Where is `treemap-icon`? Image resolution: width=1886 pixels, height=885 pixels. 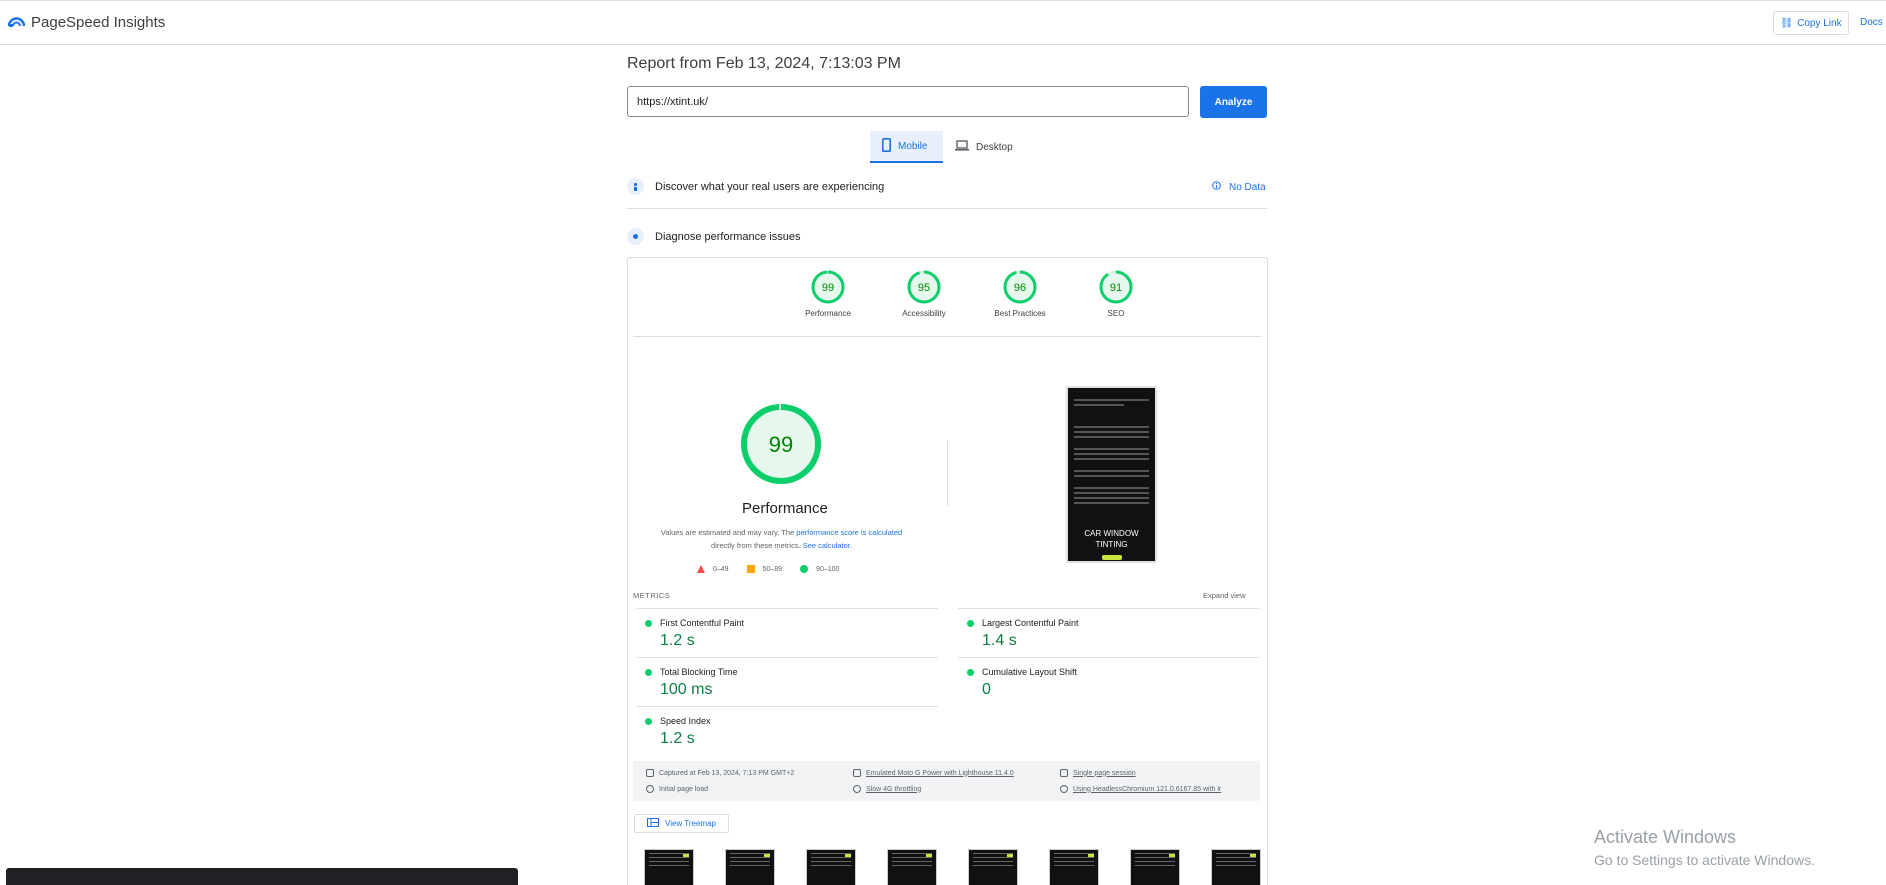
treemap-icon is located at coordinates (653, 823).